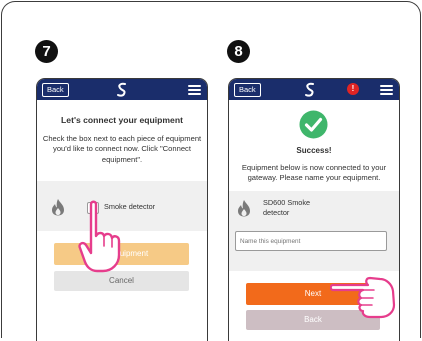 The height and width of the screenshot is (341, 422). What do you see at coordinates (311, 241) in the screenshot?
I see `equipment-name-input` at bounding box center [311, 241].